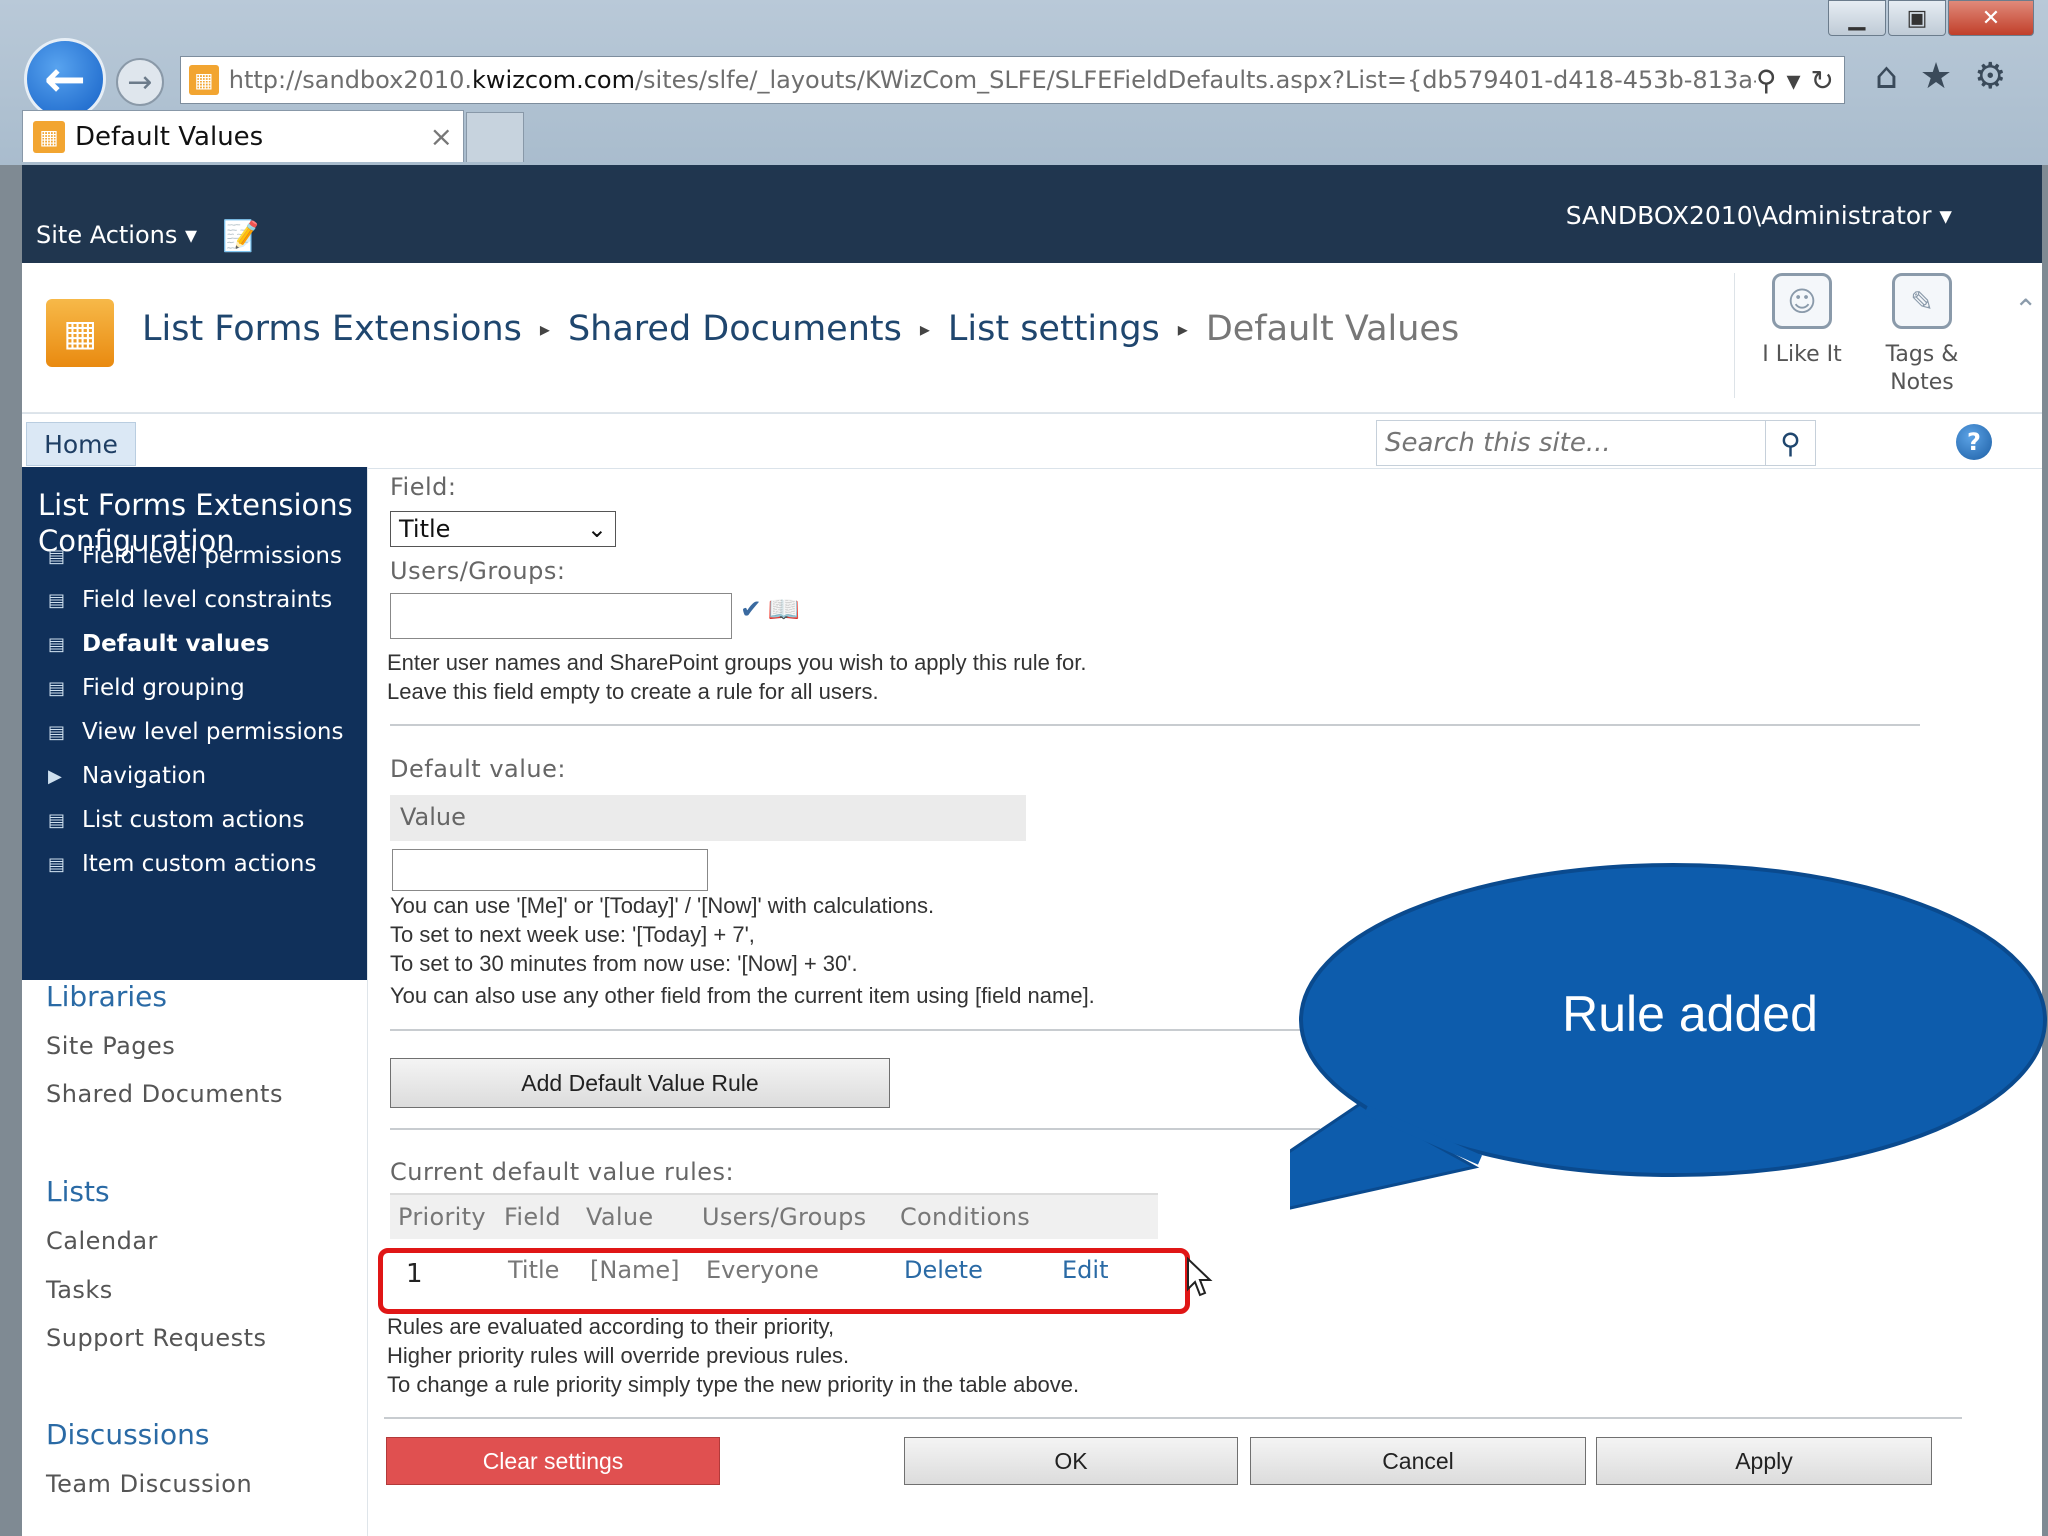 The image size is (2048, 1536). What do you see at coordinates (106, 996) in the screenshot?
I see `ql-heading-libraries: Libraries` at bounding box center [106, 996].